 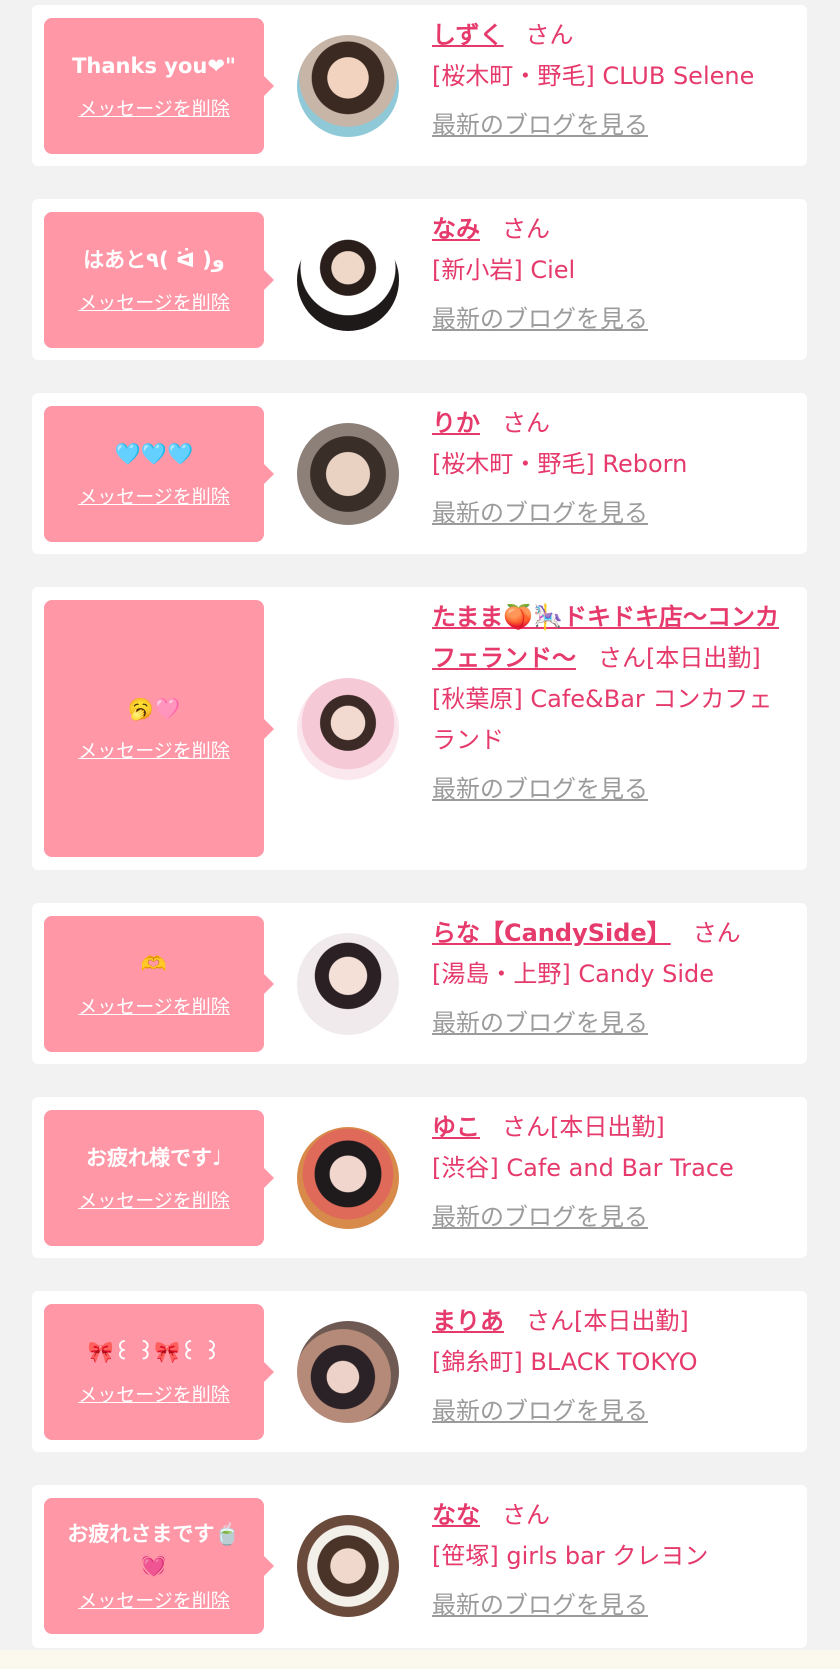 I want to click on profile-name-link: ゆこ, so click(x=456, y=1127).